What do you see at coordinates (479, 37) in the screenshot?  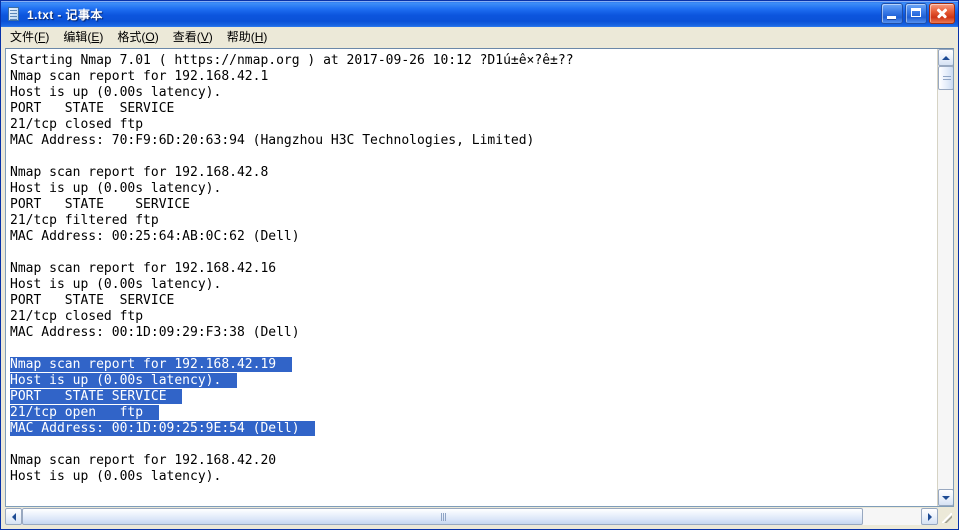 I see `menu-bar: 文件(F) 编辑(E) 格式(O) 查看(V) 帮助(H)` at bounding box center [479, 37].